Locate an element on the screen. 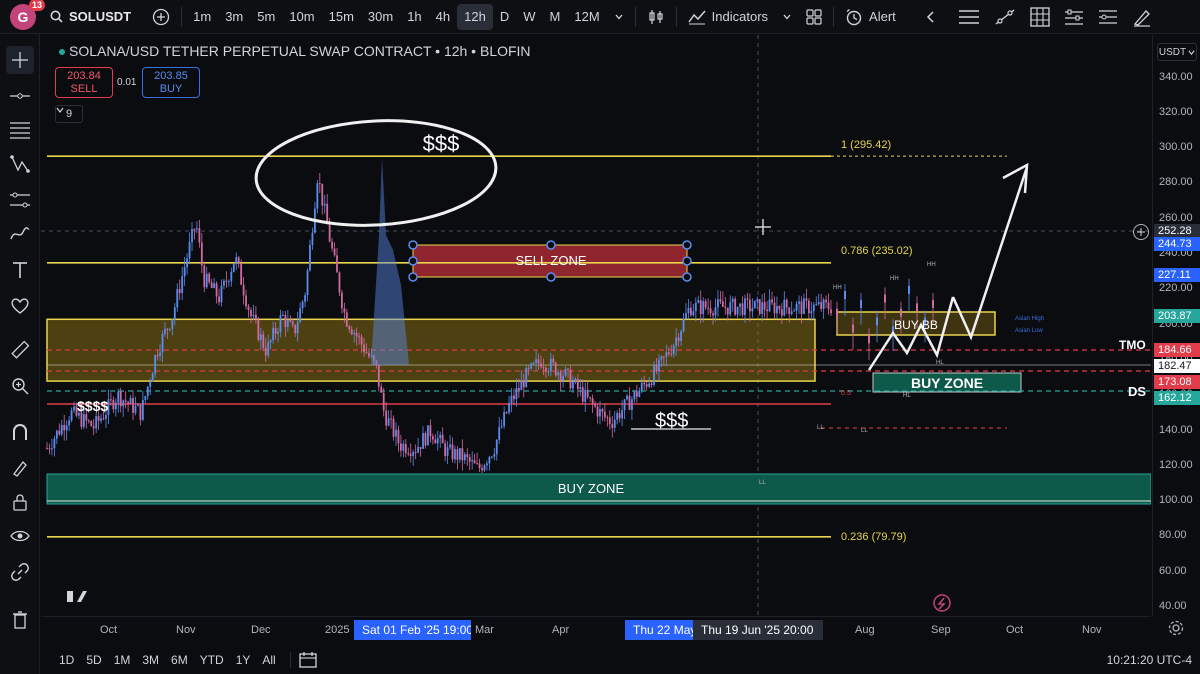 This screenshot has height=674, width=1200. brush-tool is located at coordinates (20, 234).